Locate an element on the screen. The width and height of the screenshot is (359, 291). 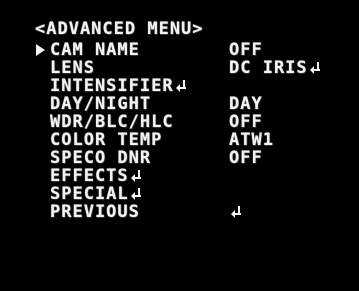
cam-name-value: OFF is located at coordinates (246, 50).